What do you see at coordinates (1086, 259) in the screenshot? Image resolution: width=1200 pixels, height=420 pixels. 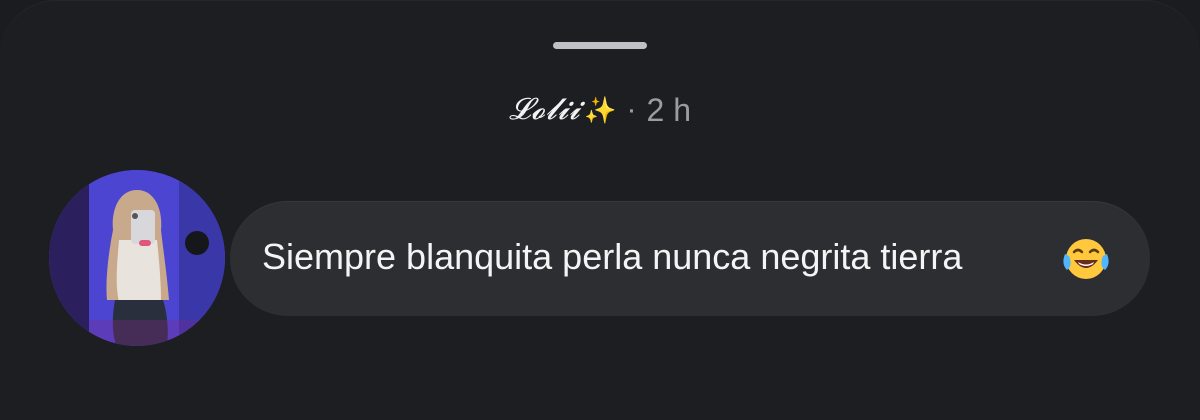 I see `face-with-tears-of-joy-icon` at bounding box center [1086, 259].